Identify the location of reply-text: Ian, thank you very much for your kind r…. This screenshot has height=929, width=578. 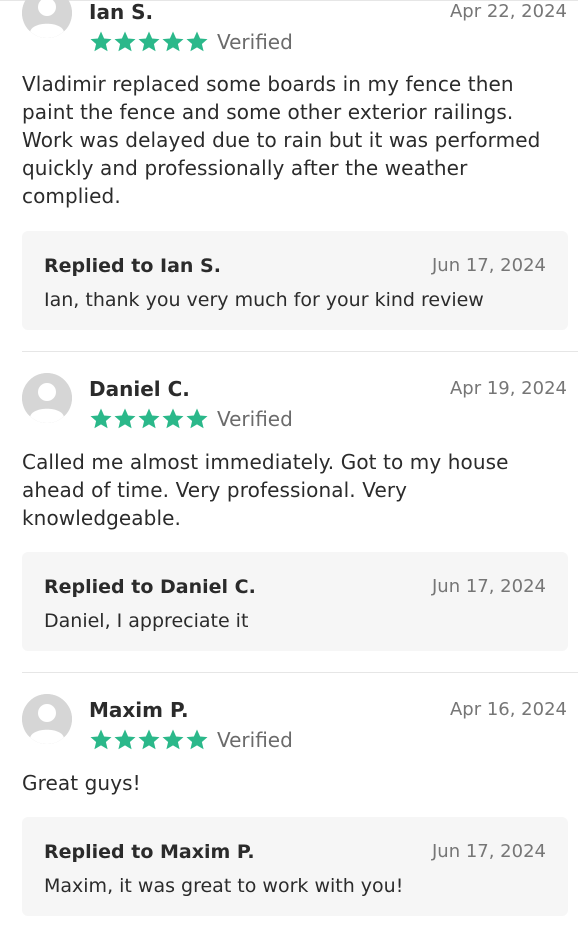
(264, 300).